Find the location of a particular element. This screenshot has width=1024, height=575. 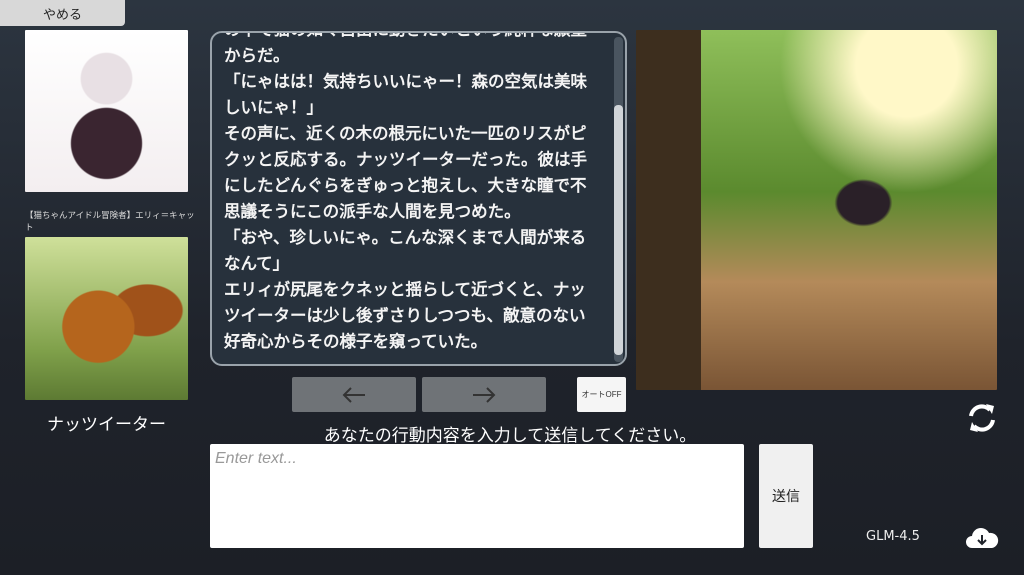

refresh-icon is located at coordinates (982, 418).